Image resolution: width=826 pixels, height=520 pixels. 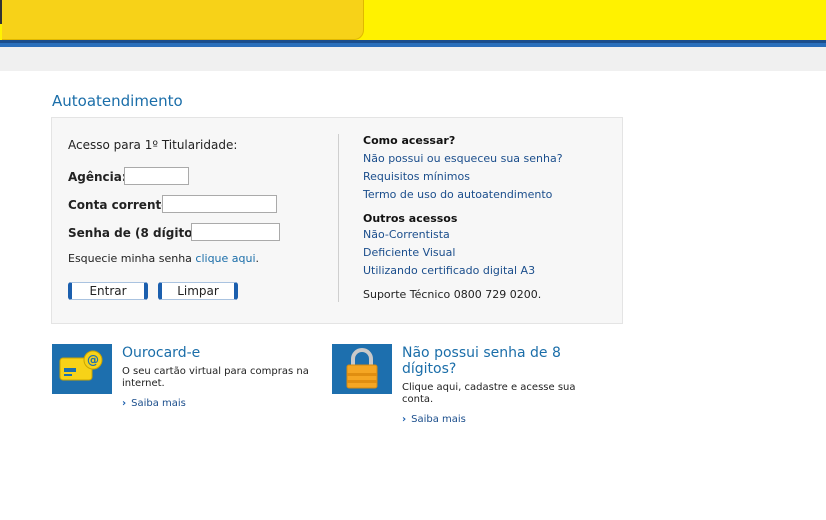 I want to click on forgot-password-line: Esquecie minha senha clique aqui., so click(x=163, y=258).